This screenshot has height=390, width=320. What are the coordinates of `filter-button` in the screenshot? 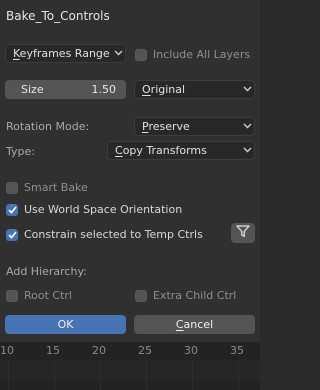 It's located at (243, 233).